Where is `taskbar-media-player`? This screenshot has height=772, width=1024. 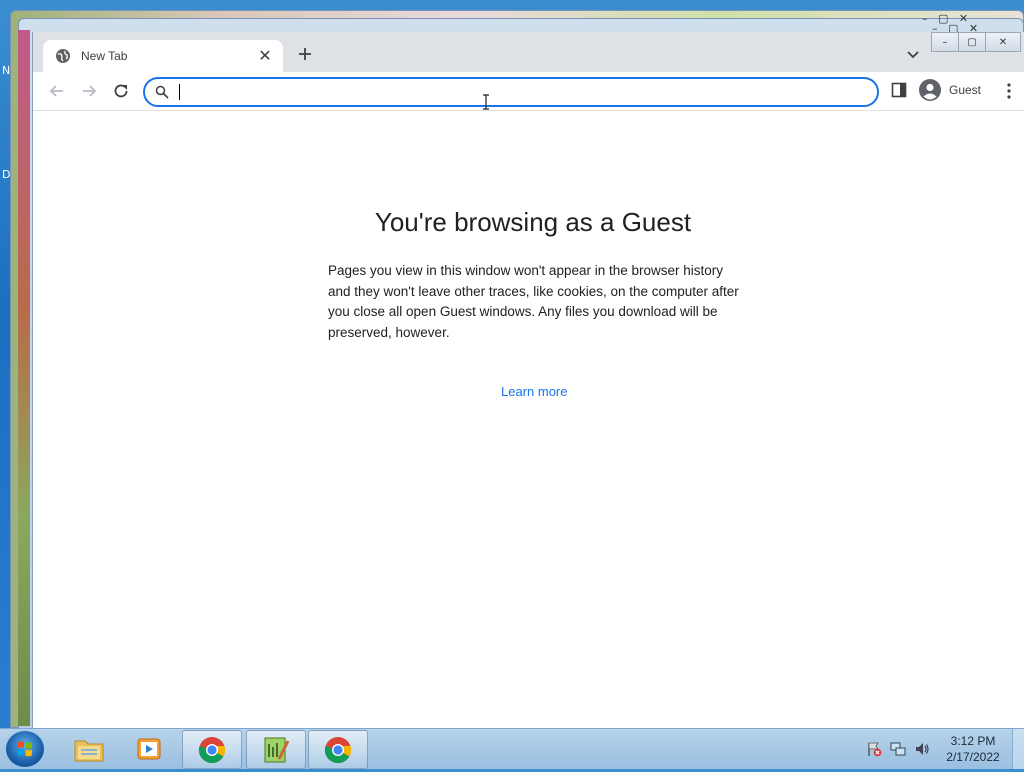 taskbar-media-player is located at coordinates (149, 748).